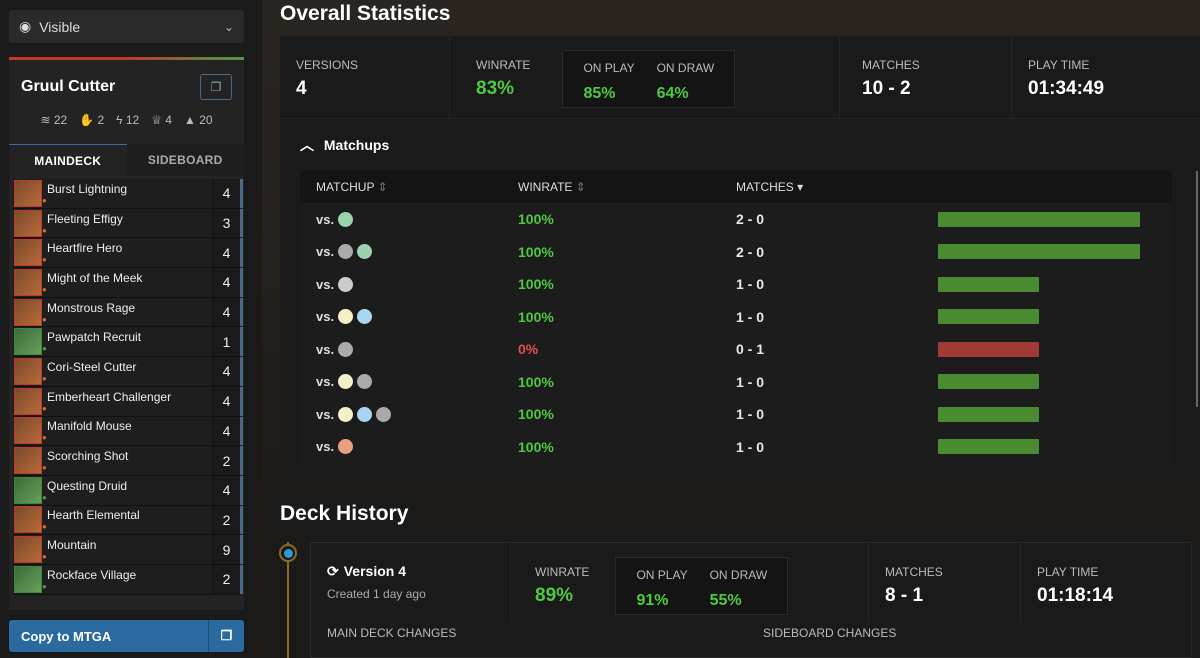 The width and height of the screenshot is (1200, 658). Describe the element at coordinates (830, 633) in the screenshot. I see `sideboard-changes-label: SIDEBOARD CHANGES` at that location.